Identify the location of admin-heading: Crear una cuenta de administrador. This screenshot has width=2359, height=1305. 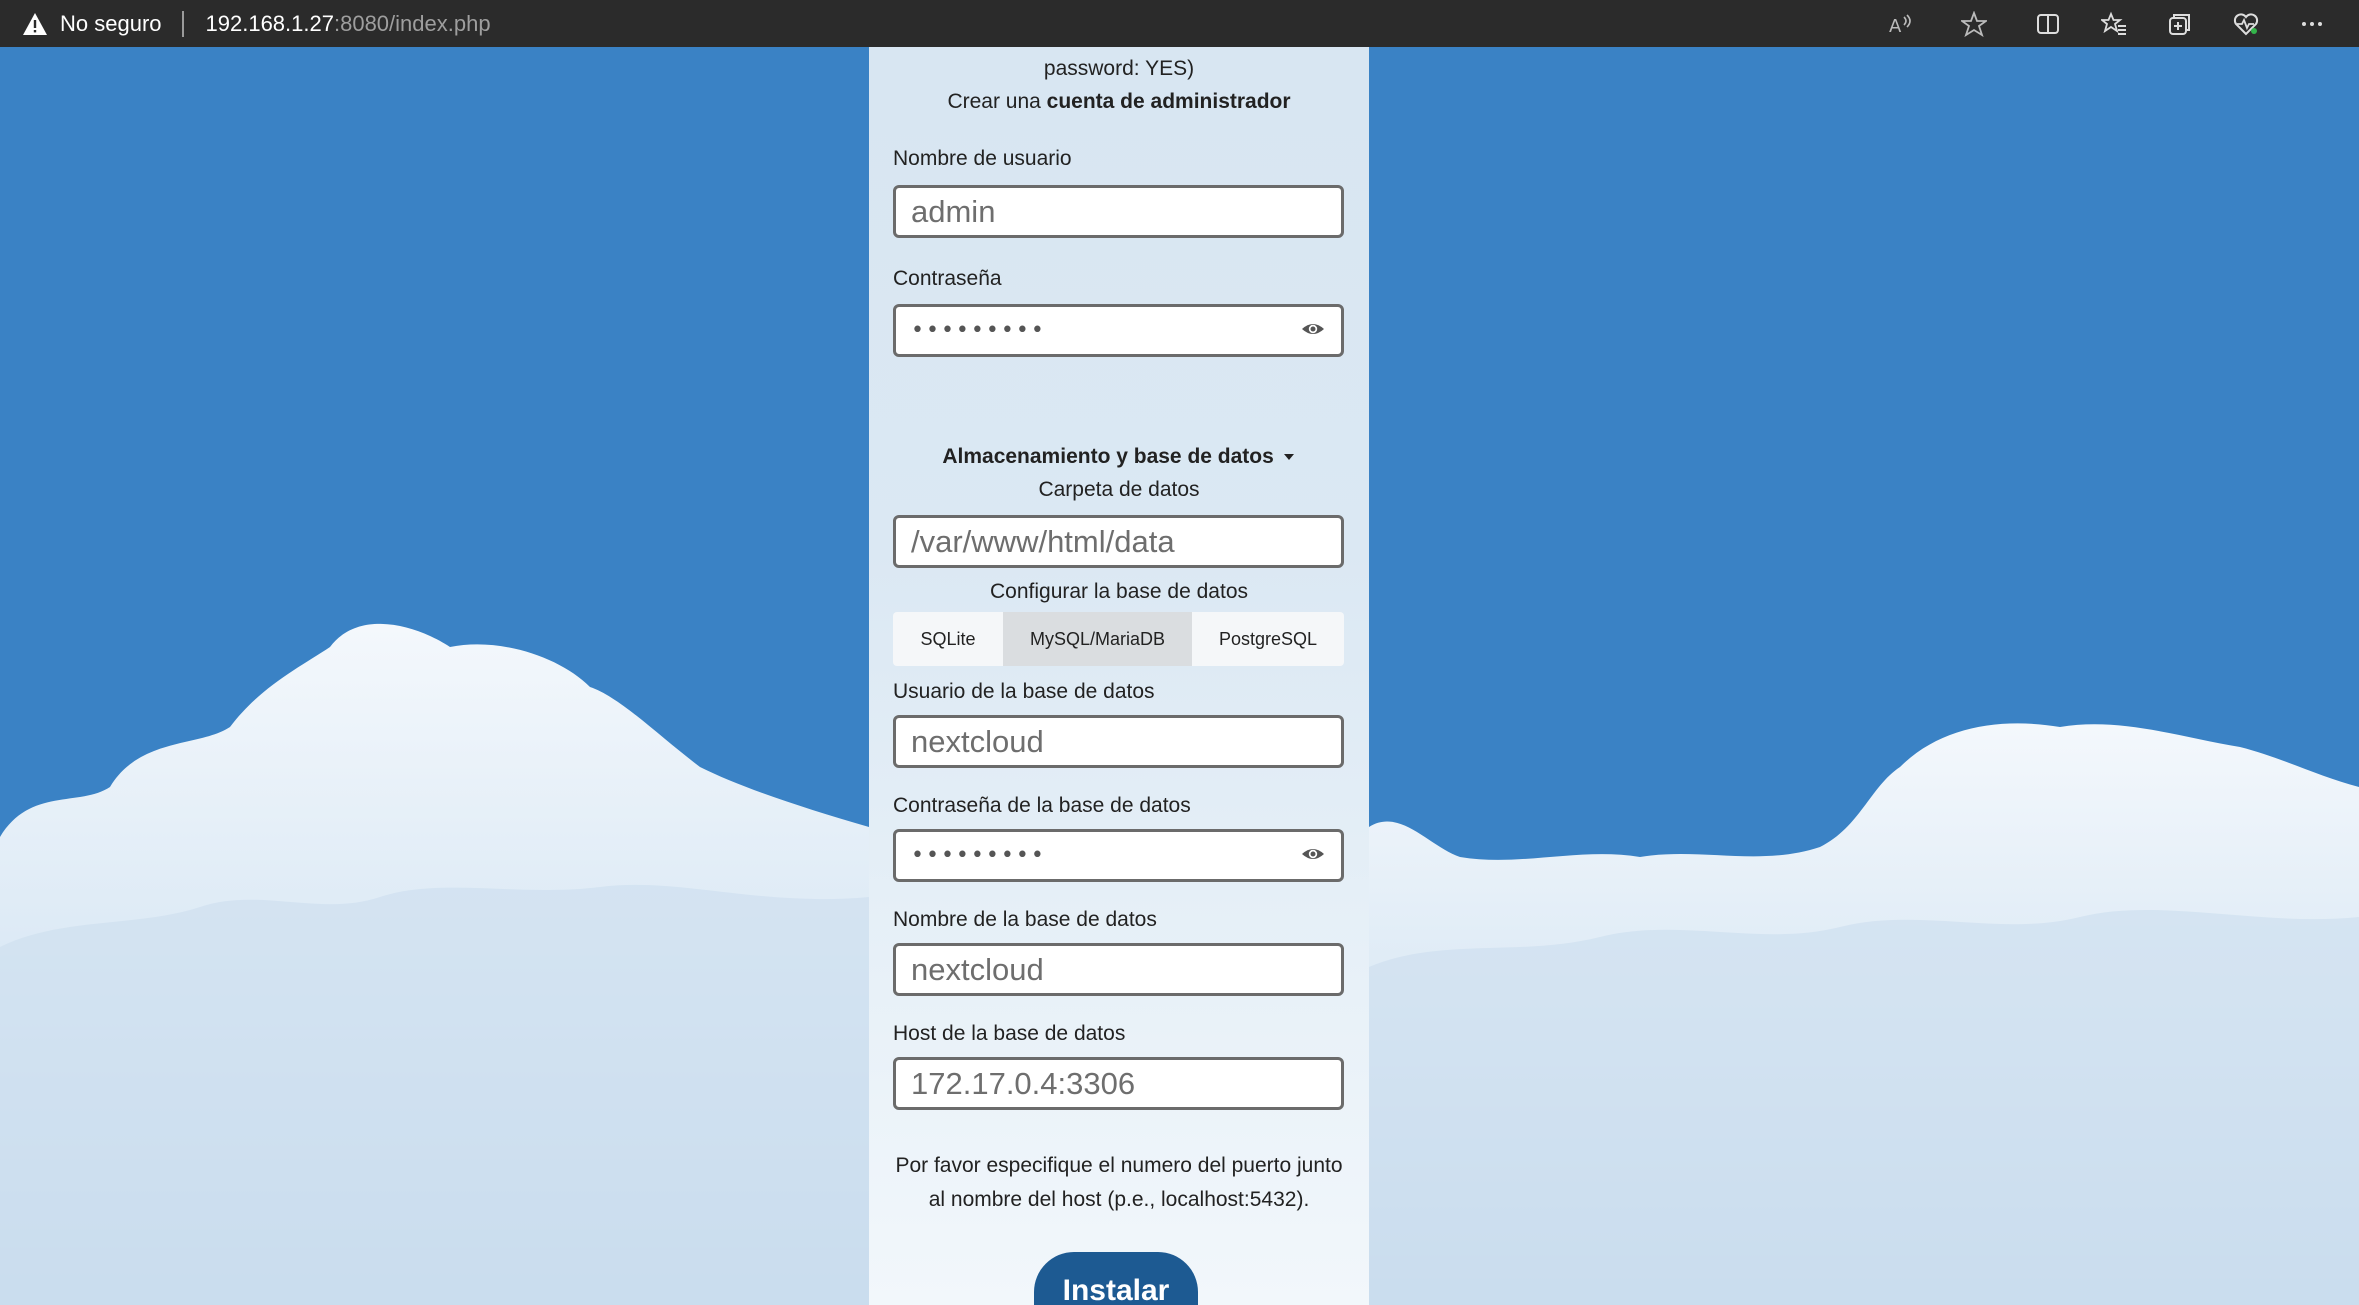
(1119, 102).